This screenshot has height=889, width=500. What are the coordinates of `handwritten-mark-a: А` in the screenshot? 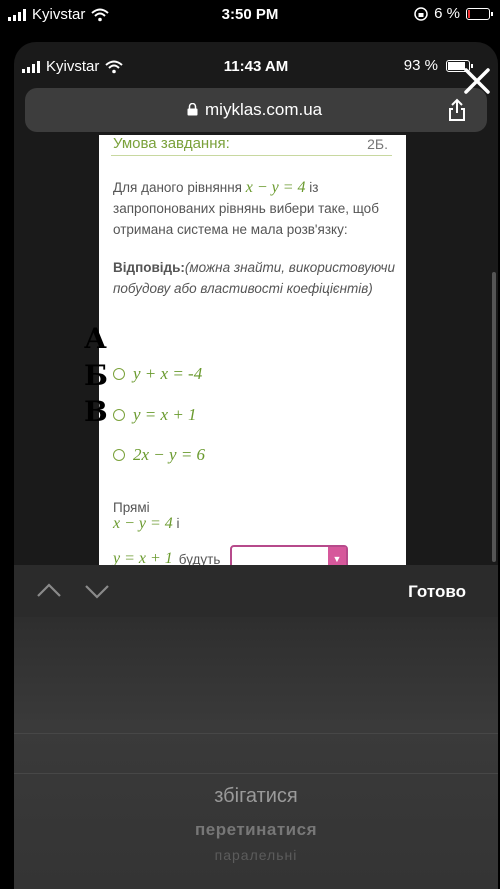 It's located at (95, 338).